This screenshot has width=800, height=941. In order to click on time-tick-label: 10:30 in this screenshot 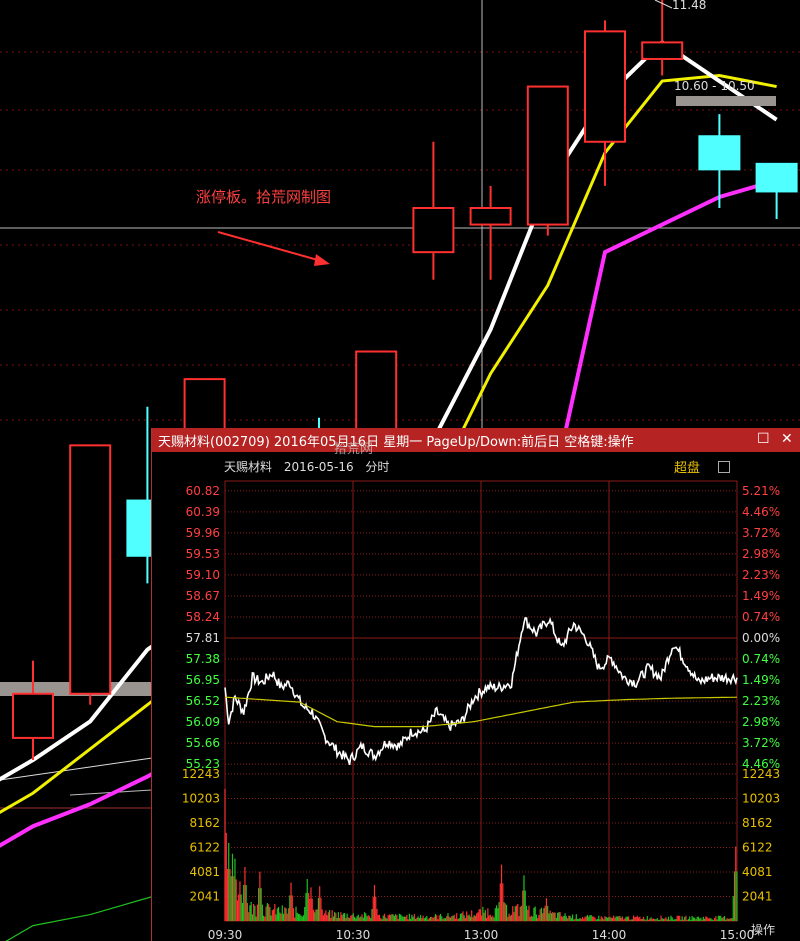, I will do `click(353, 934)`.